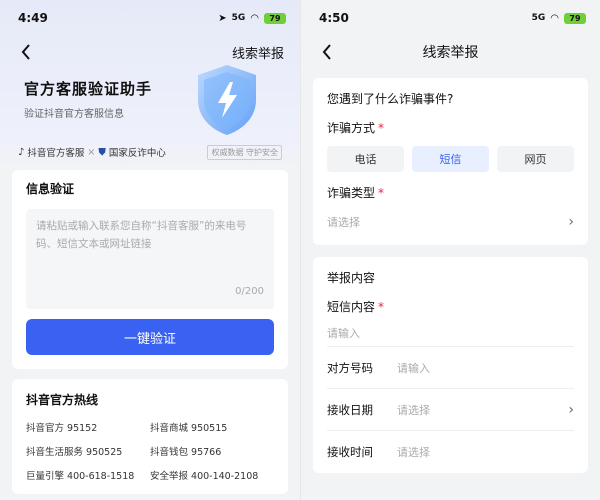 This screenshot has height=500, width=600. Describe the element at coordinates (88, 475) in the screenshot. I see `hotline-item: 巨量引擎 400-618-1518` at that location.